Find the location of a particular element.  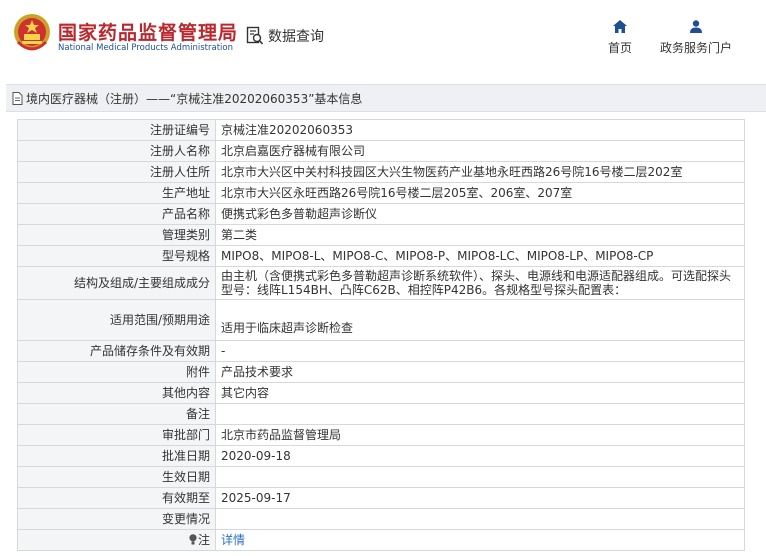

field-value-text: 其它内容 is located at coordinates (245, 393).